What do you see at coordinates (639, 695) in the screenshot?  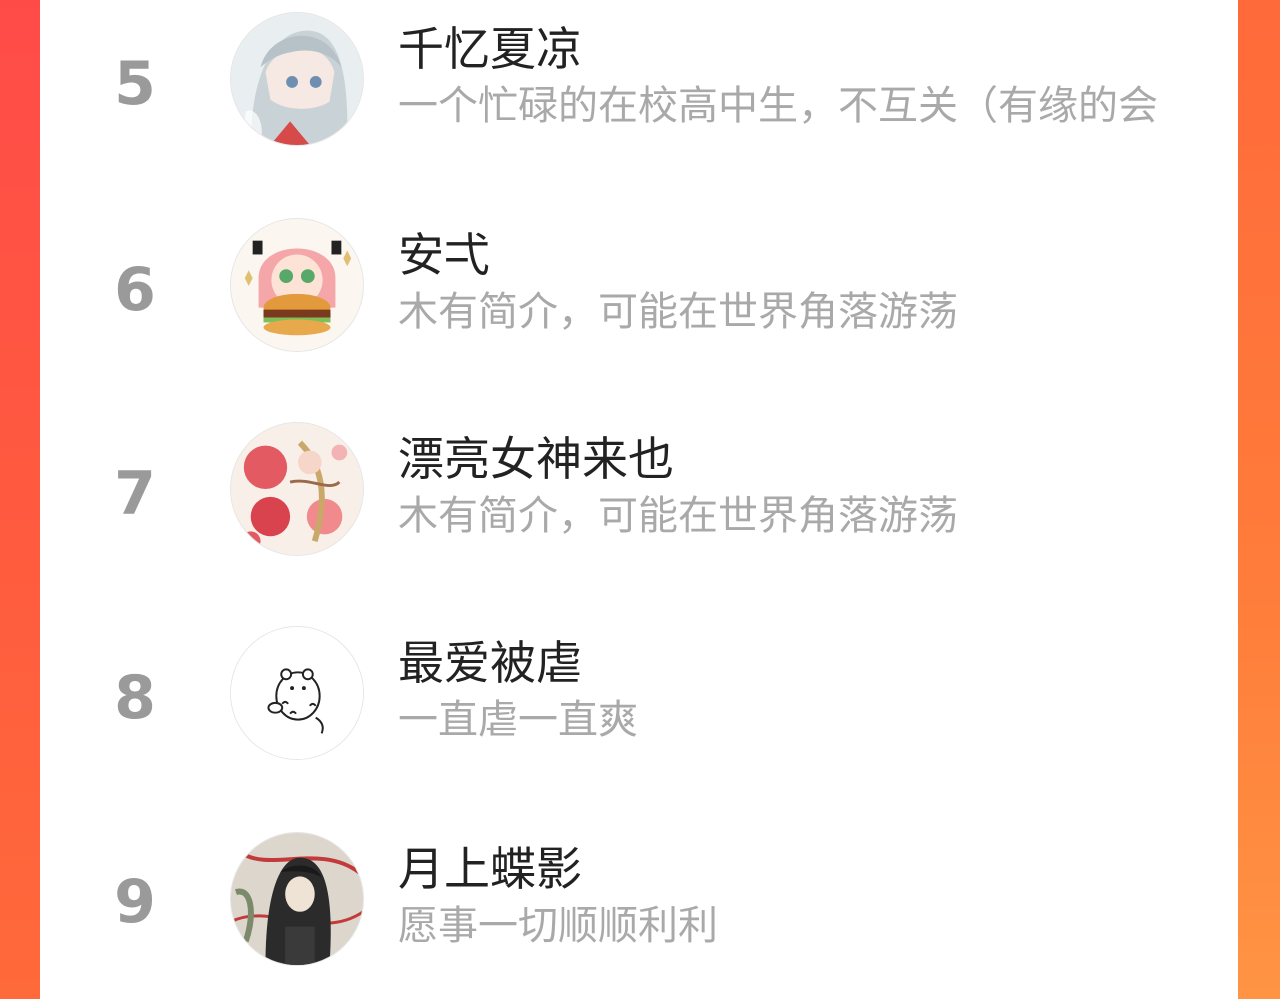 I see `list-item-rank-8: 8 最爱被虐 一直虐一直爽` at bounding box center [639, 695].